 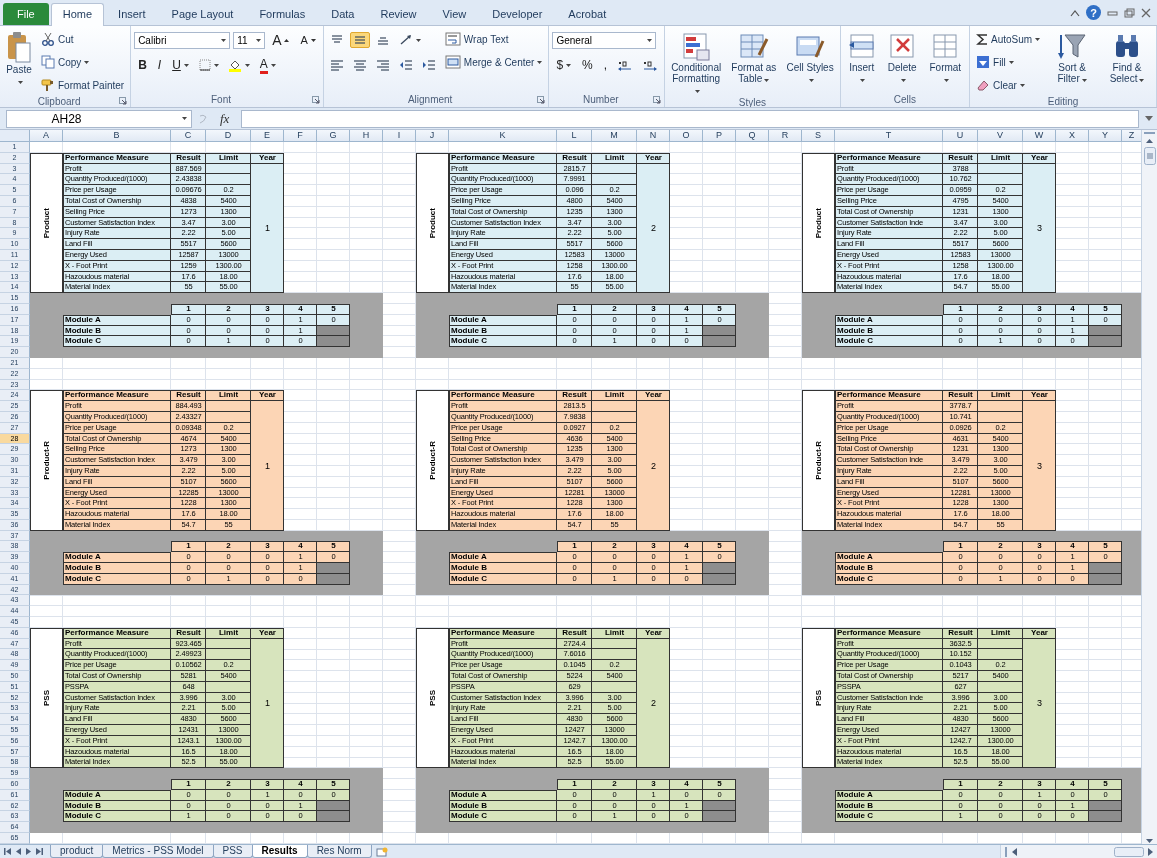 What do you see at coordinates (810, 57) in the screenshot?
I see `ribbon-button: Cell Styles` at bounding box center [810, 57].